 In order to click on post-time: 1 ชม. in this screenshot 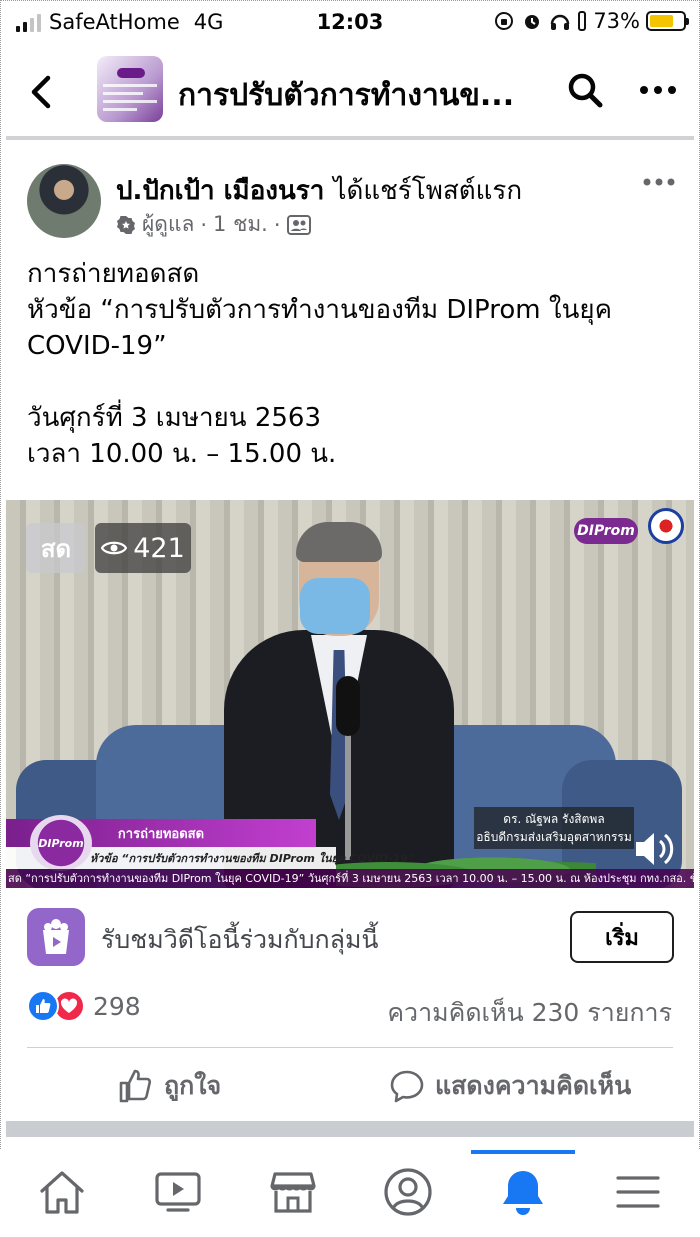, I will do `click(240, 224)`.